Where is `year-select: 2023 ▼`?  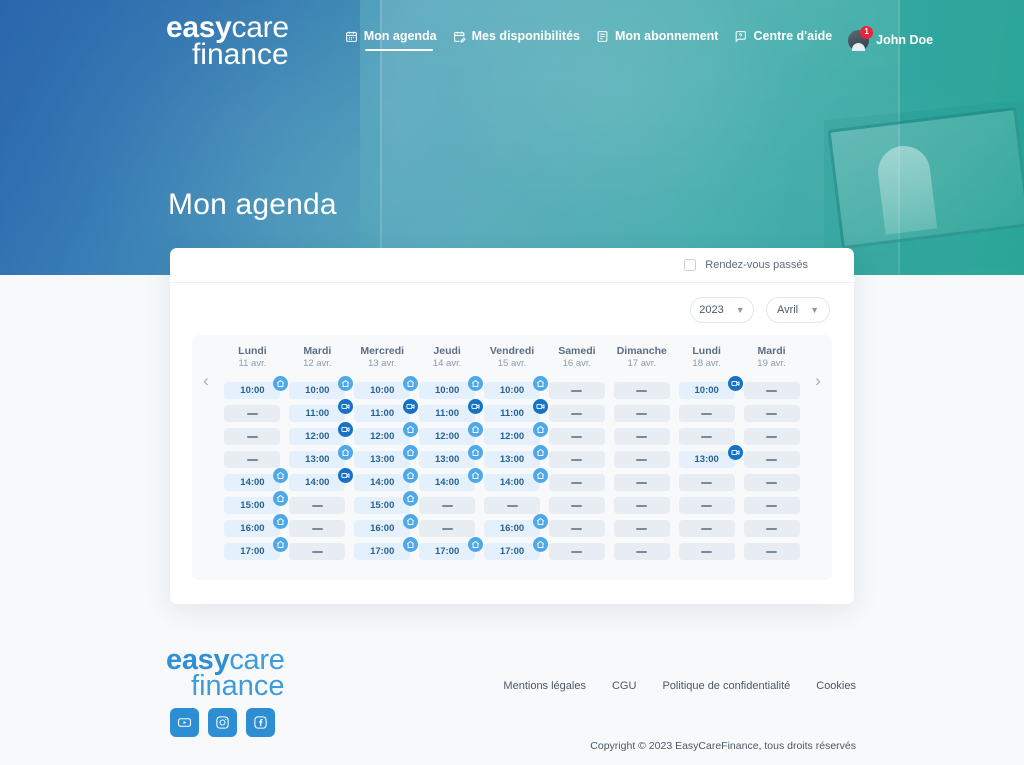
year-select: 2023 ▼ is located at coordinates (722, 310).